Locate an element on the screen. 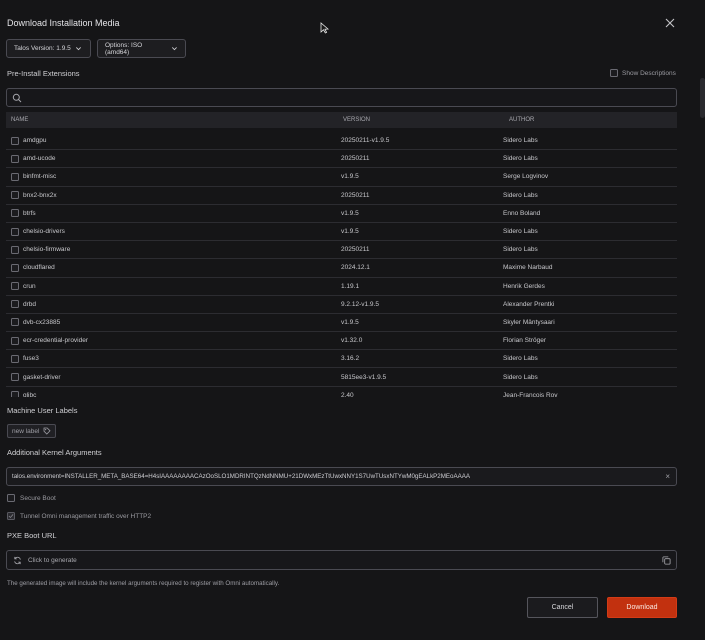 This screenshot has height=640, width=705. extension-author: Florian Ströger is located at coordinates (524, 341).